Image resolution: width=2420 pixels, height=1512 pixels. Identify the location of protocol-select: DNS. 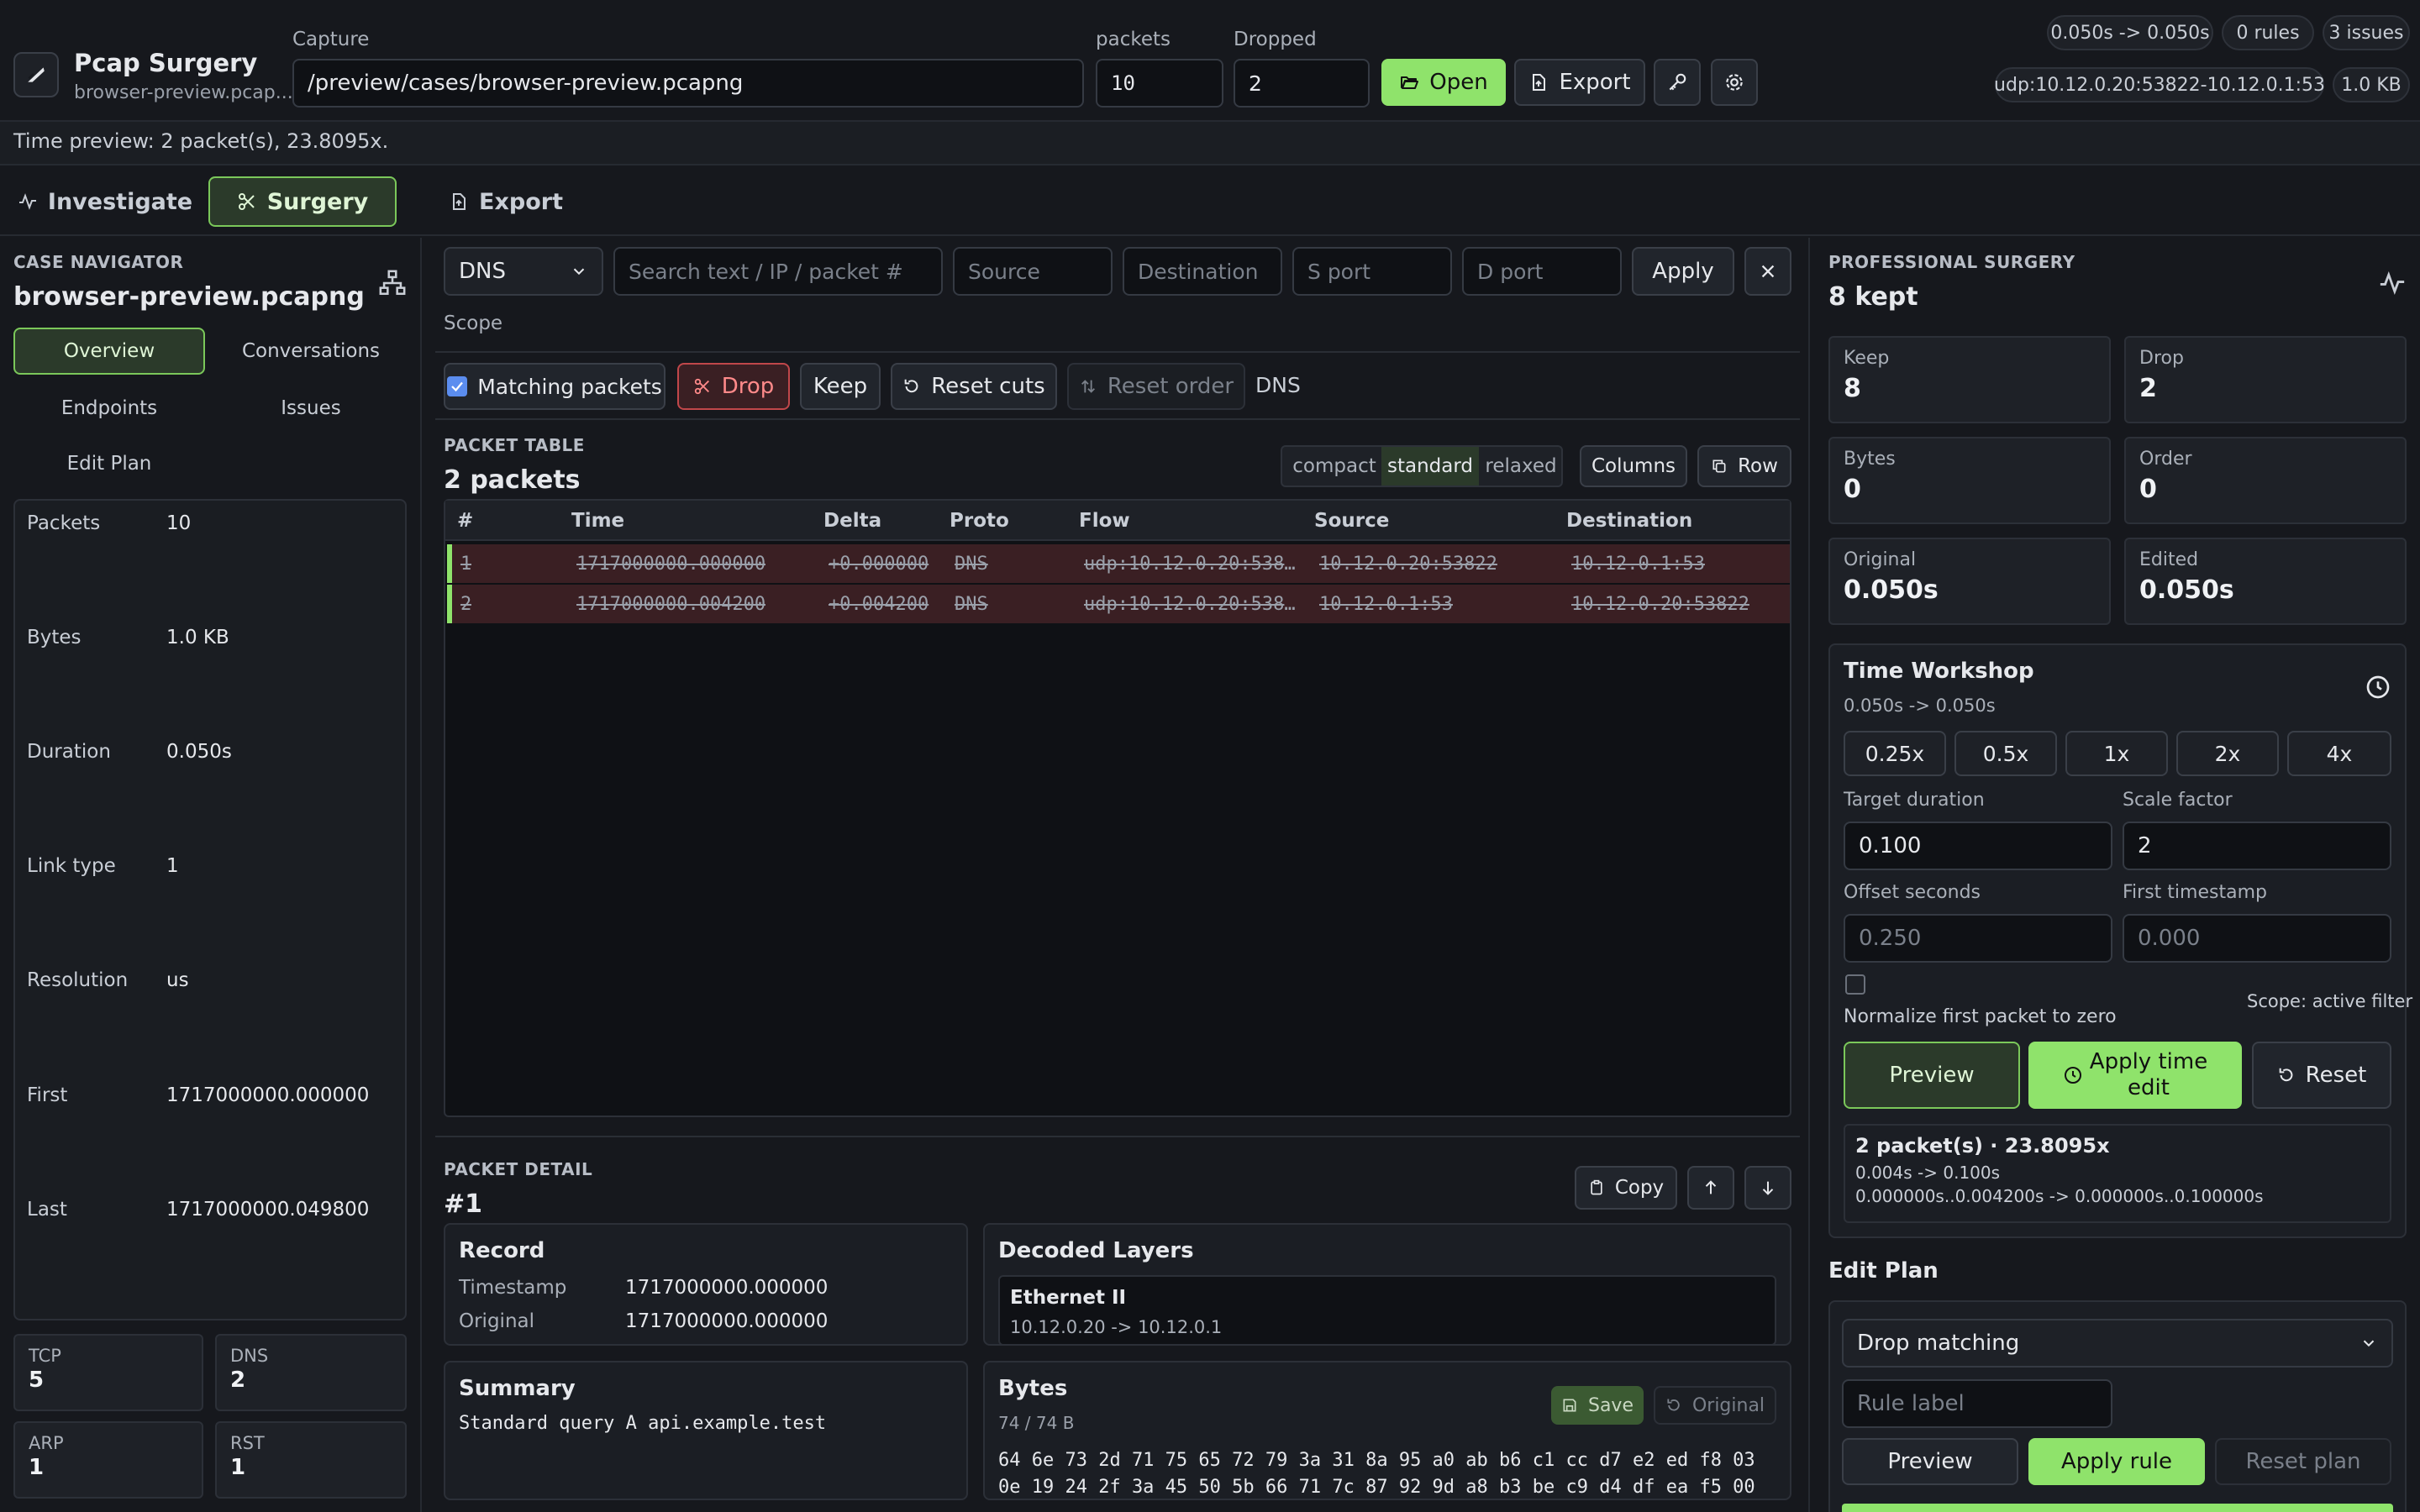
(523, 271).